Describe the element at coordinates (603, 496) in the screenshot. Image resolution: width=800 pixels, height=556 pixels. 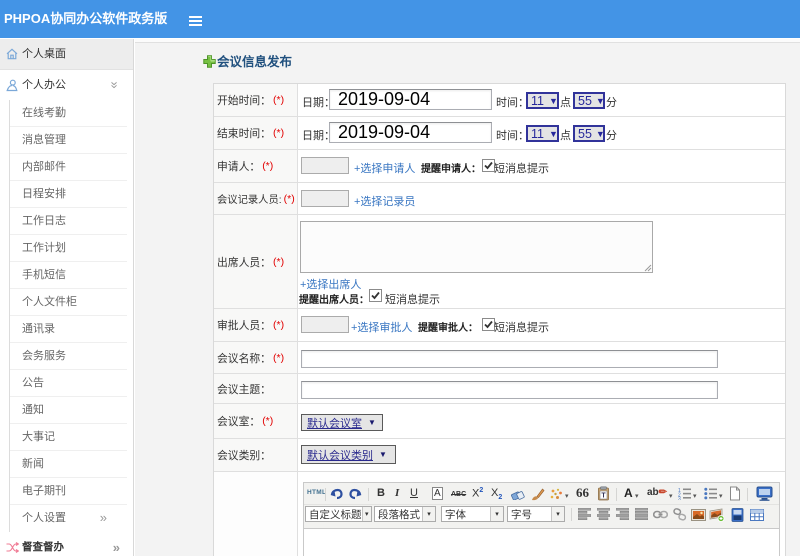
I see `svg-text: T` at that location.